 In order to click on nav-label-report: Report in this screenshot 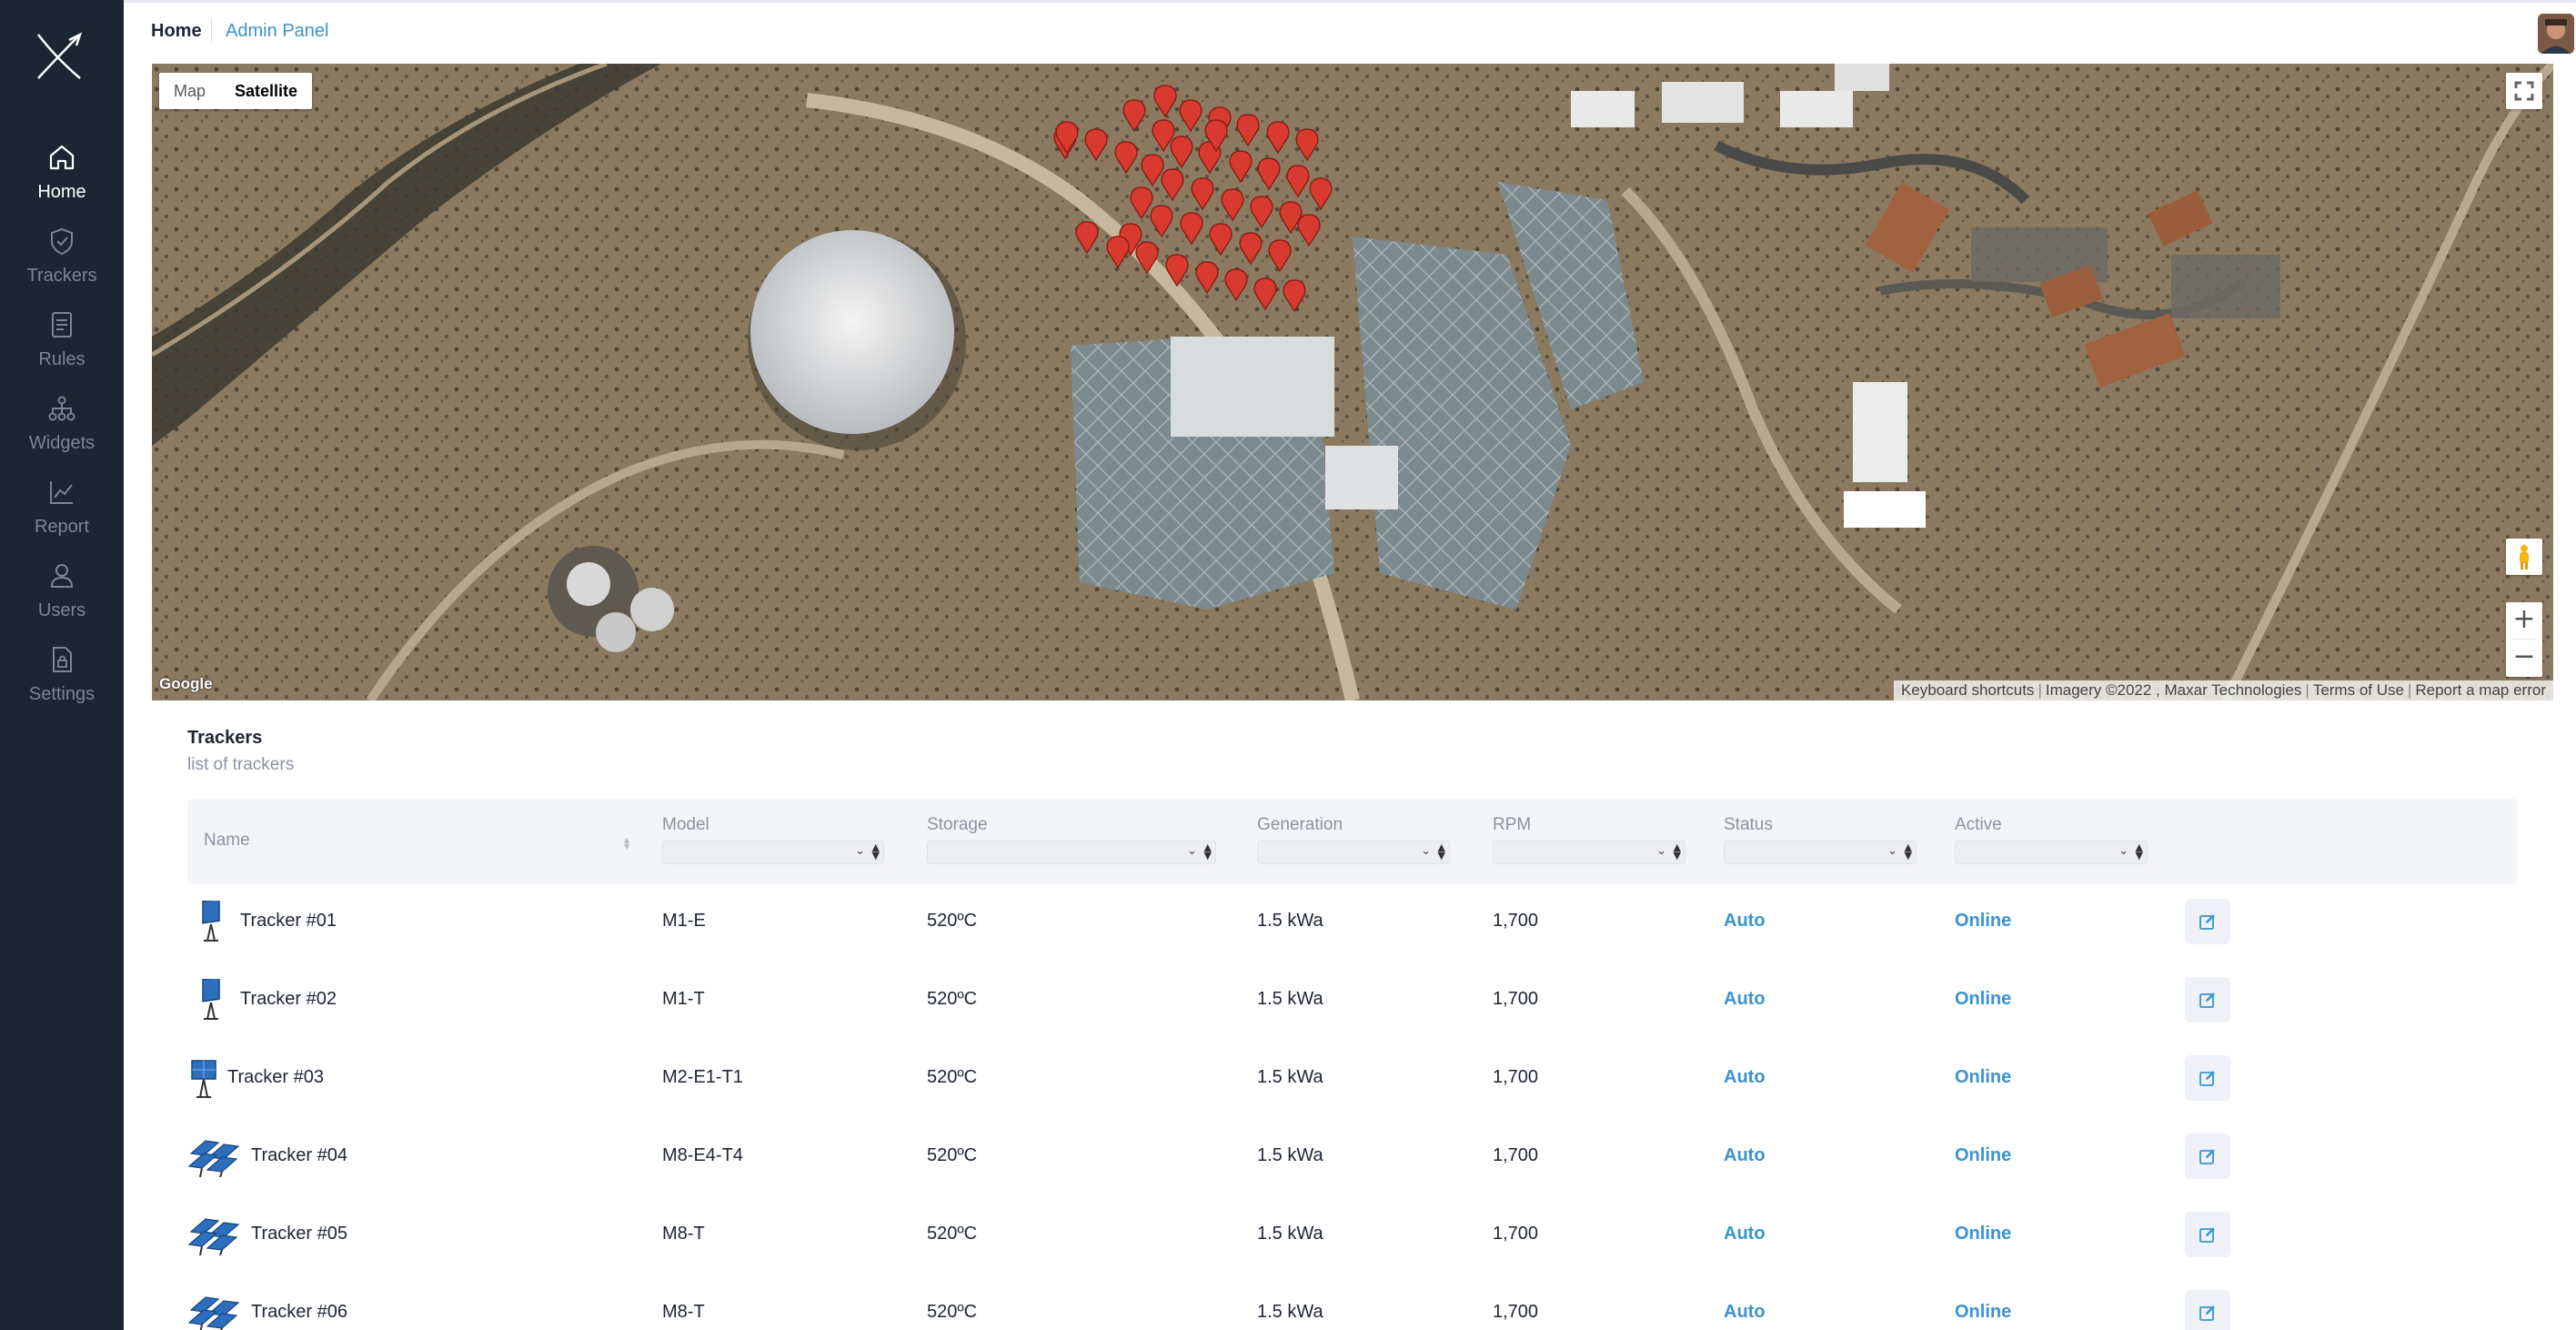, I will do `click(62, 527)`.